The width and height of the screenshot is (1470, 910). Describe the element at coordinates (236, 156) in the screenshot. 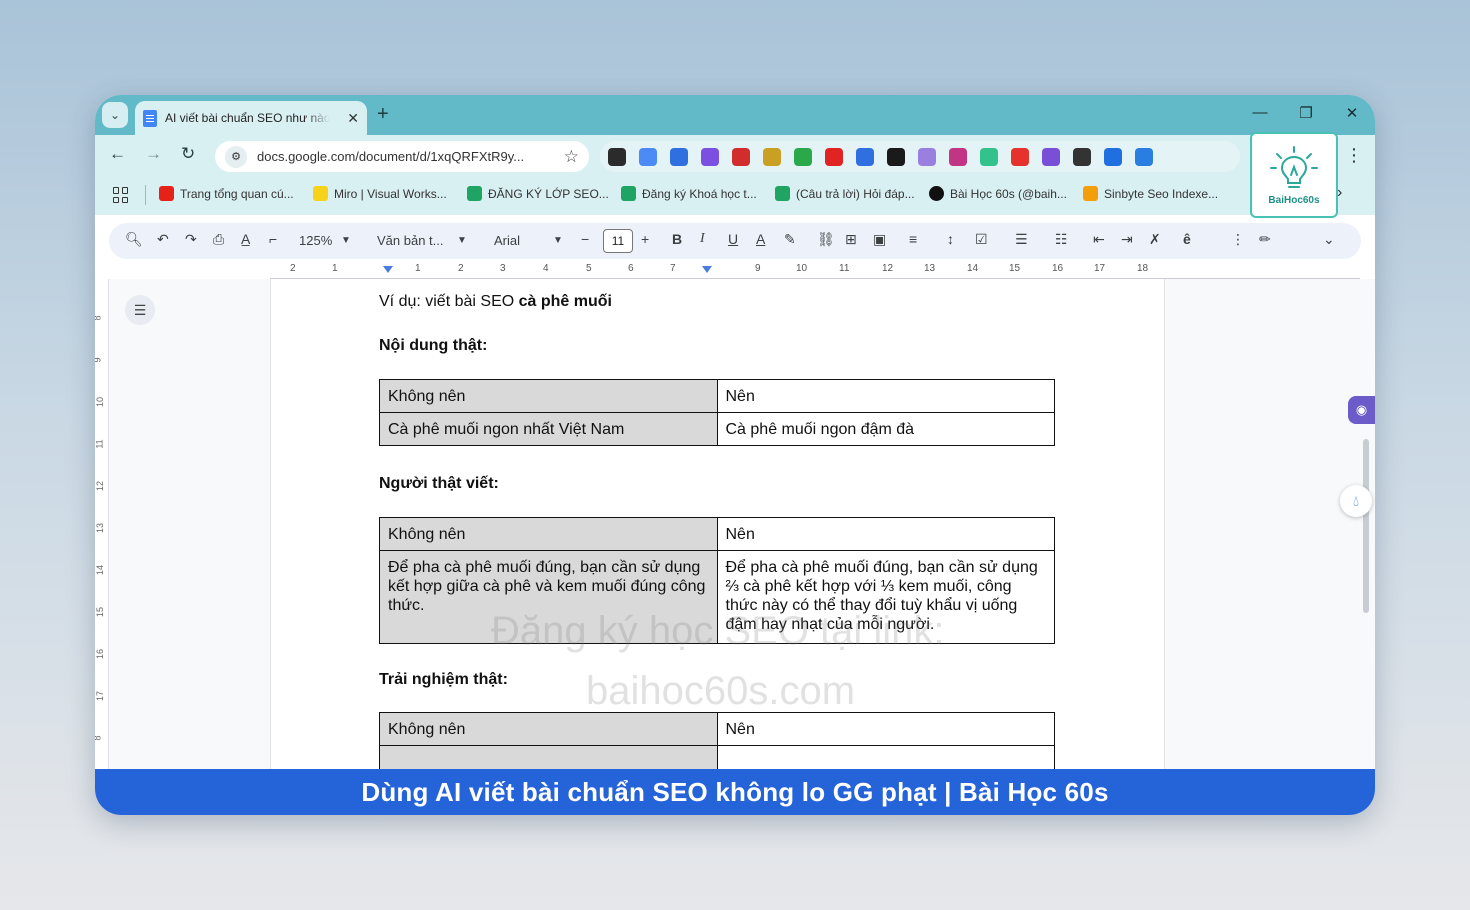

I see `site-info-icon: ⚙` at that location.